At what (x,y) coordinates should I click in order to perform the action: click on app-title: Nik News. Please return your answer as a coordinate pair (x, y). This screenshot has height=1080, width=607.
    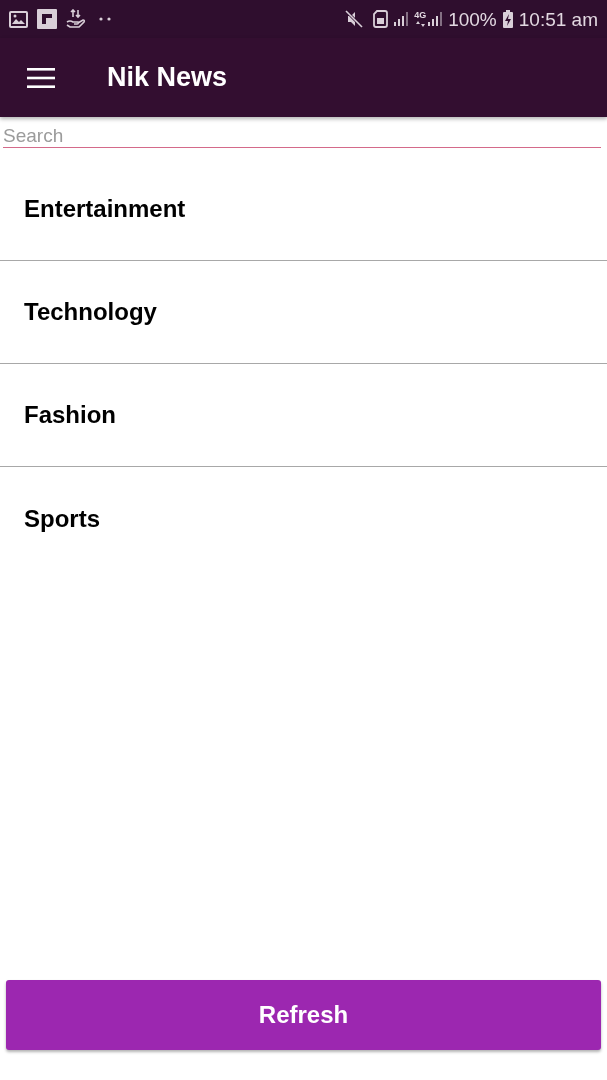
    Looking at the image, I should click on (167, 77).